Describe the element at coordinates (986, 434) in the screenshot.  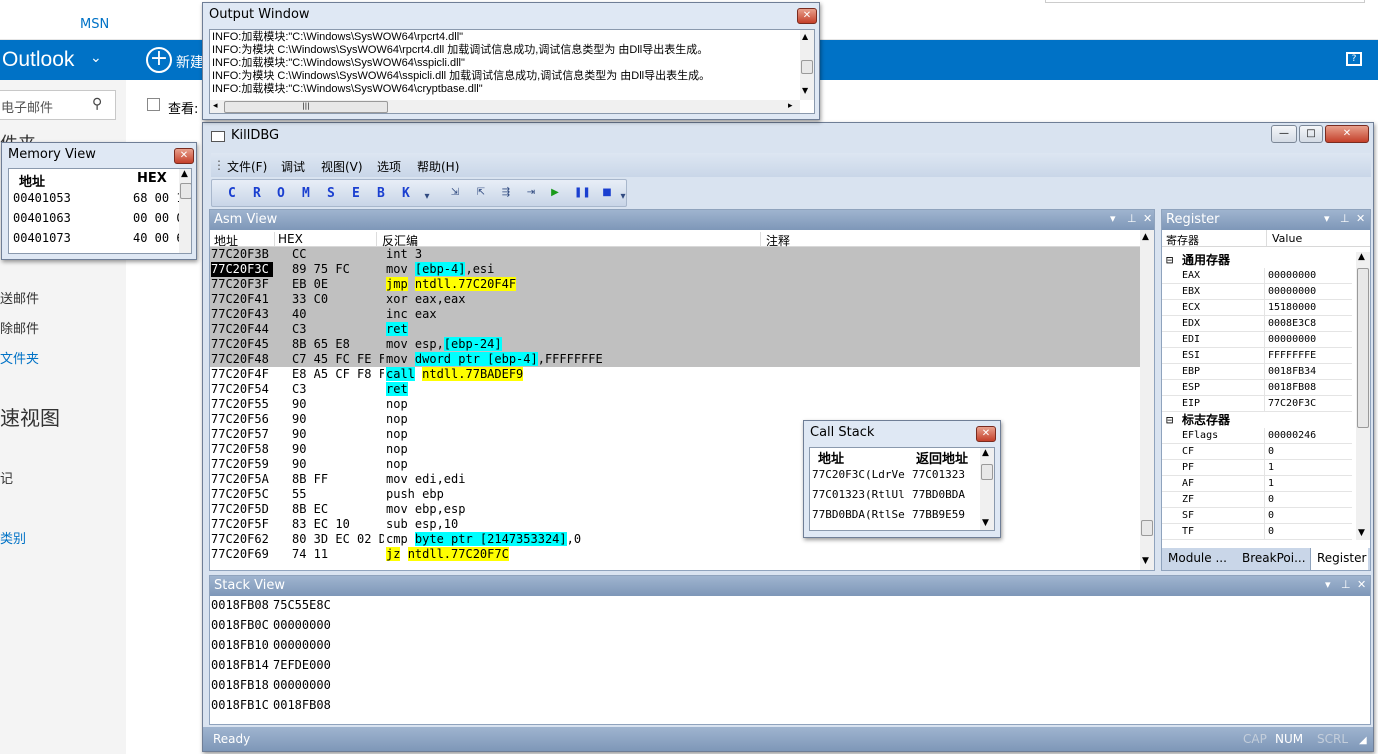
I see `call-stack-close-button: ✕` at that location.